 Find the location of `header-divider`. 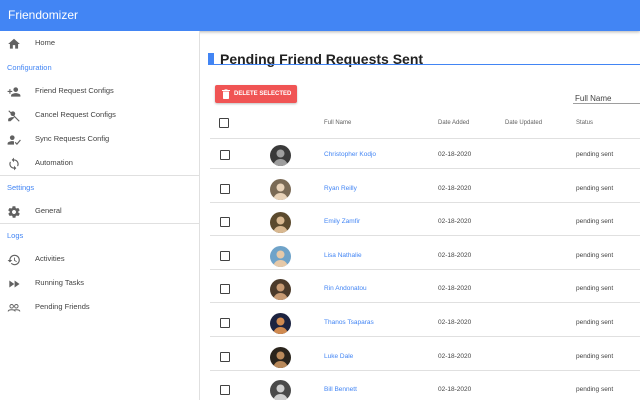

header-divider is located at coordinates (425, 138).